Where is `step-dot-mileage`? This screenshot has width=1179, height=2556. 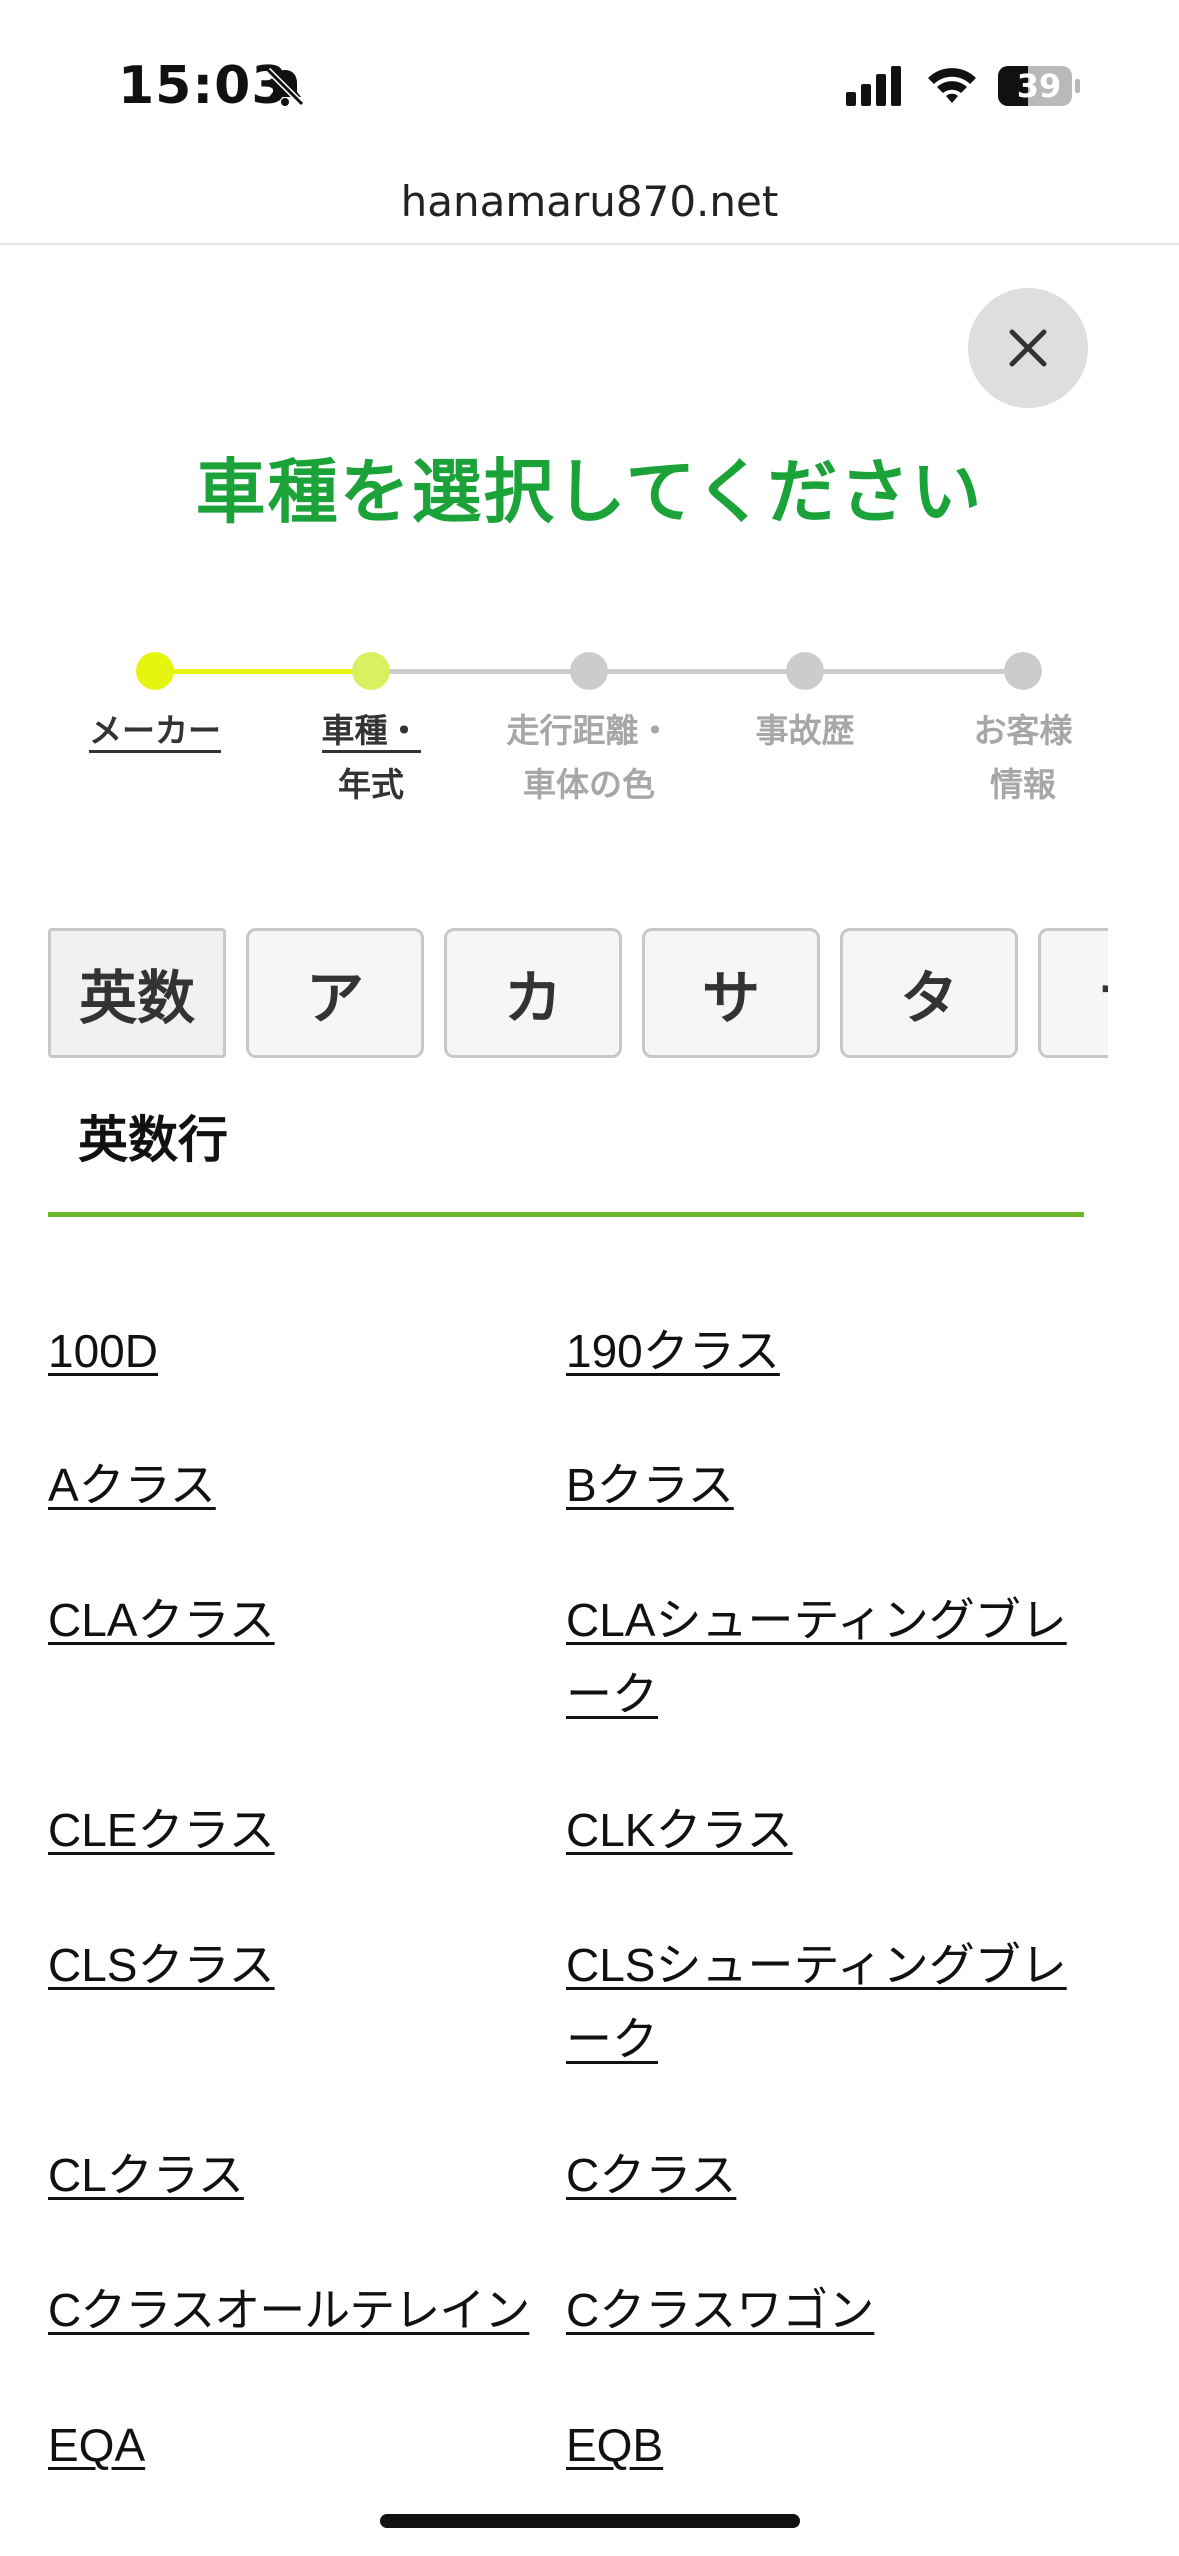 step-dot-mileage is located at coordinates (589, 671).